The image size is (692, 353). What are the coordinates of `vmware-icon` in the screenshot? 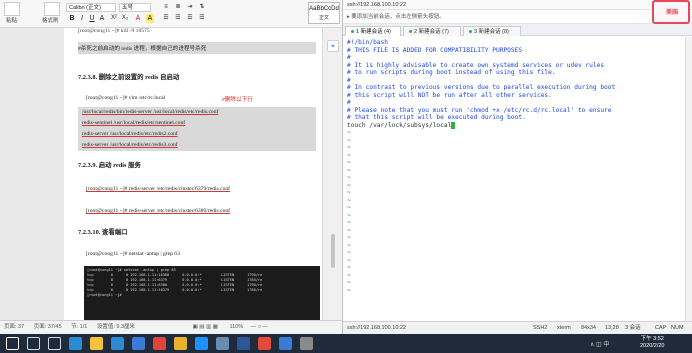 It's located at (222, 343).